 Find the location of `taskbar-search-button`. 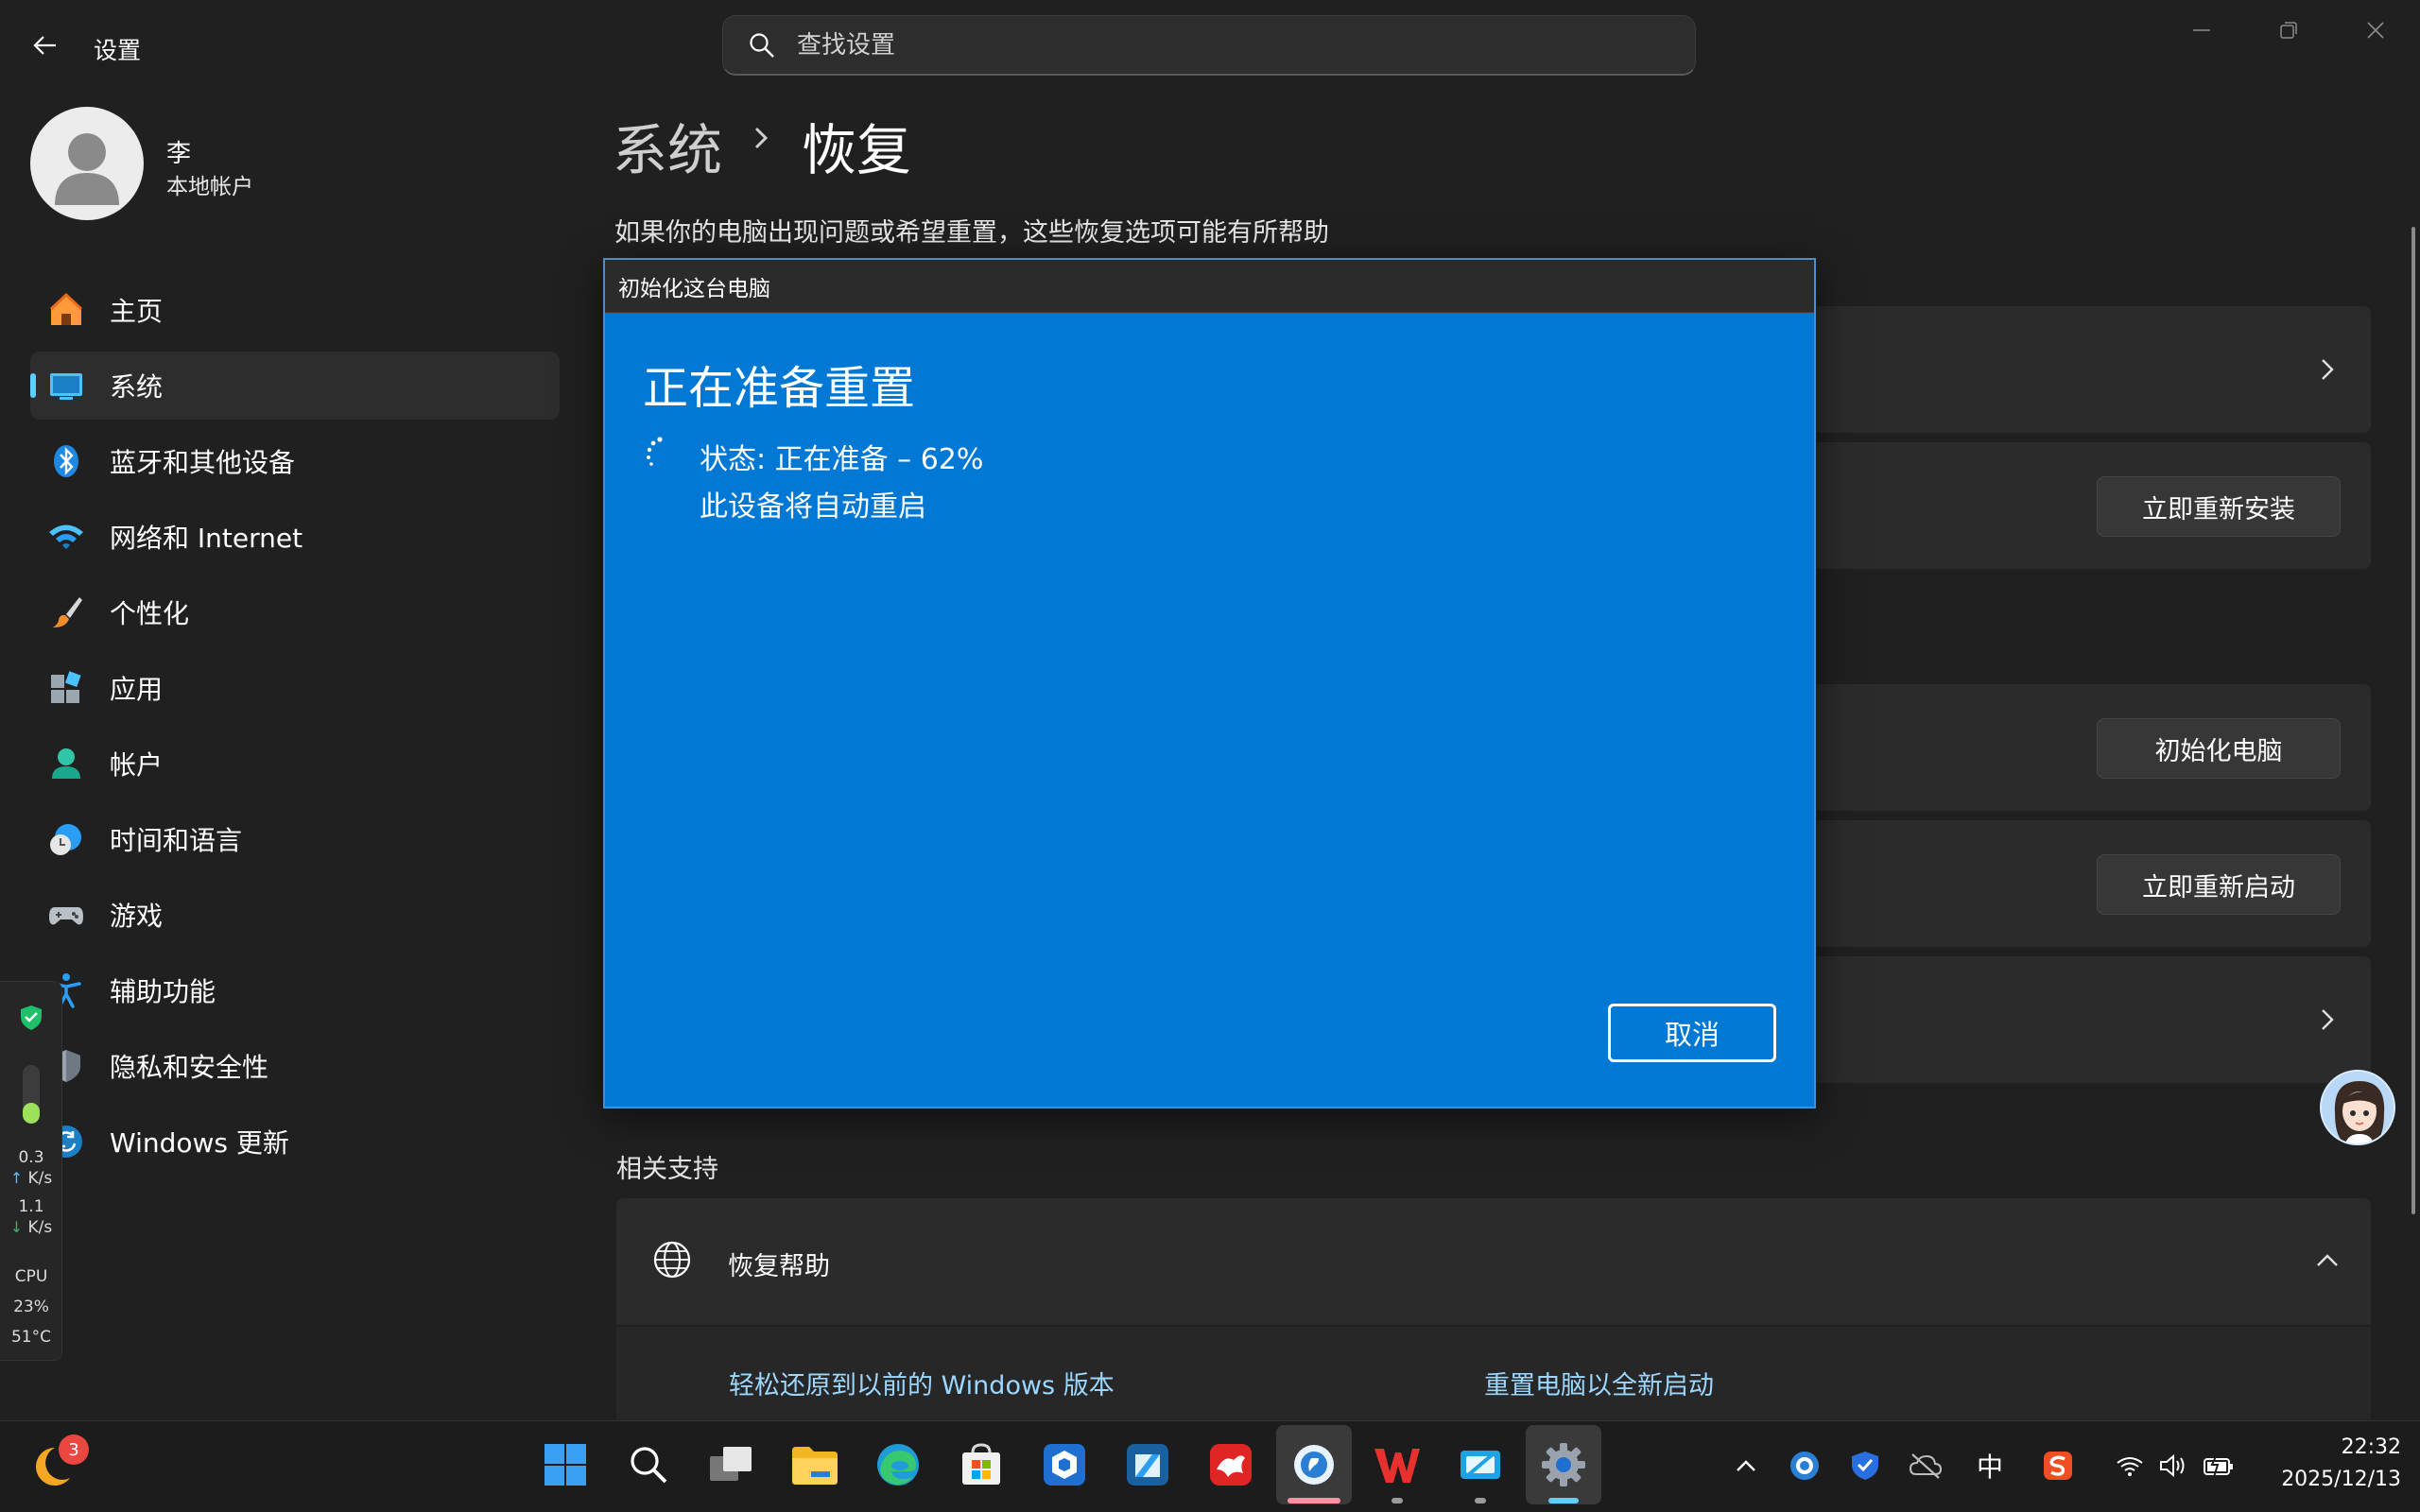

taskbar-search-button is located at coordinates (648, 1464).